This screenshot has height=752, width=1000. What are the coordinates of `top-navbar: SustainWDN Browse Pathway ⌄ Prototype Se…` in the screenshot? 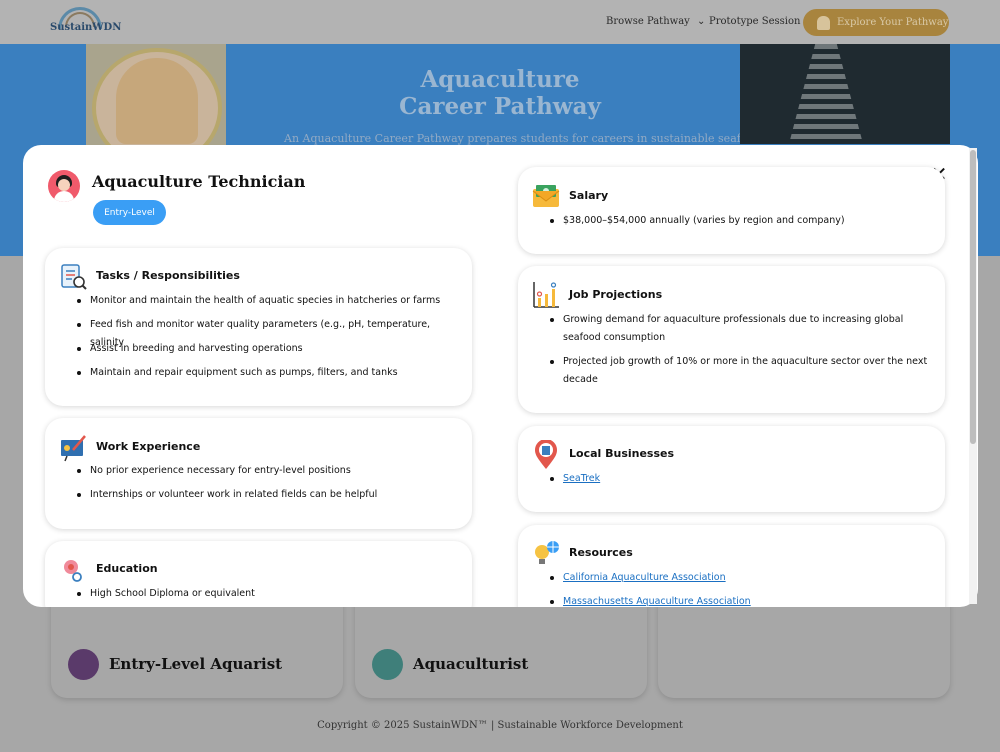 It's located at (500, 22).